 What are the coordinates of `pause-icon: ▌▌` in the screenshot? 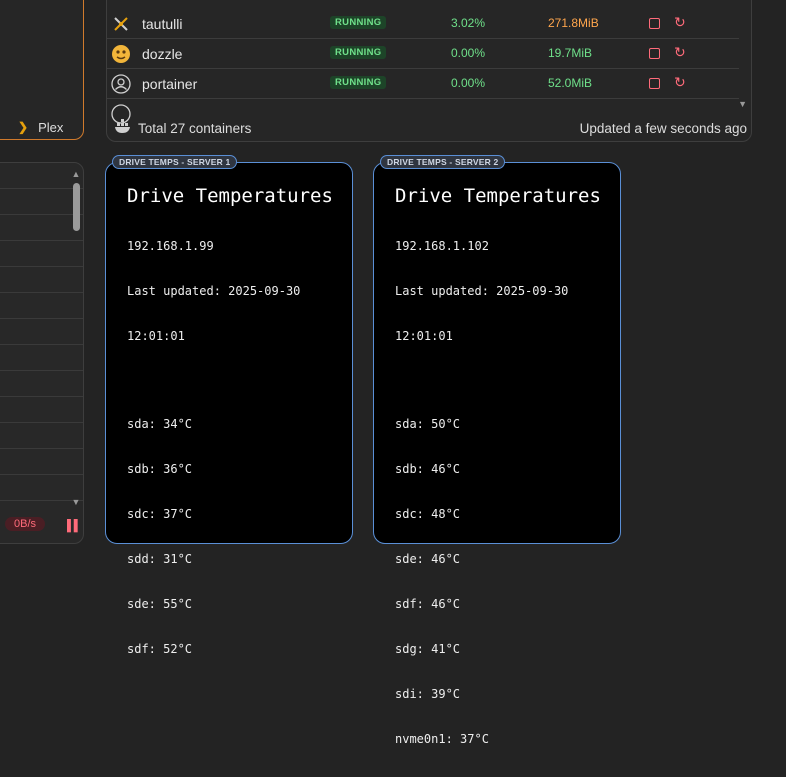 It's located at (74, 526).